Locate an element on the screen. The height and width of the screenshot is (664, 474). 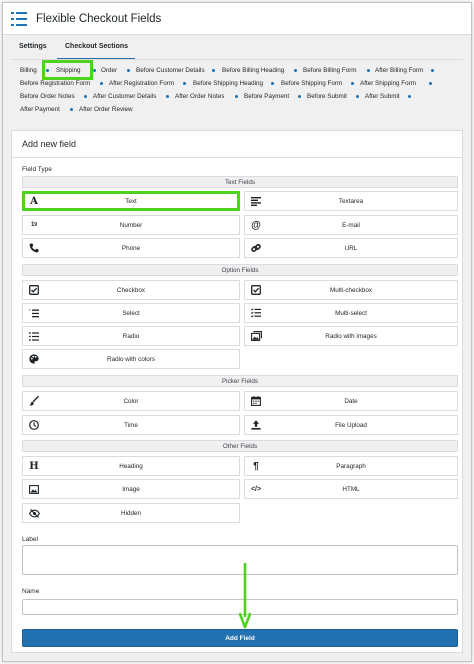
field-type-paragraph: ¶ Paragraph is located at coordinates (351, 466).